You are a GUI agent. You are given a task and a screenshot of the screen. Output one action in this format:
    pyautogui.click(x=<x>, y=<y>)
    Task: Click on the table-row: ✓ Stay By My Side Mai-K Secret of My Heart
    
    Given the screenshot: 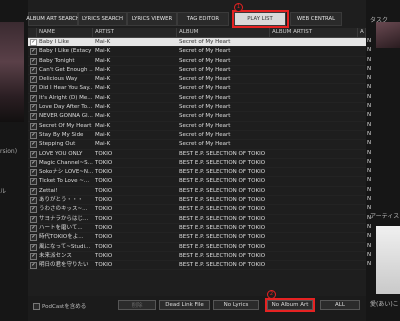 What is the action you would take?
    pyautogui.click(x=197, y=136)
    